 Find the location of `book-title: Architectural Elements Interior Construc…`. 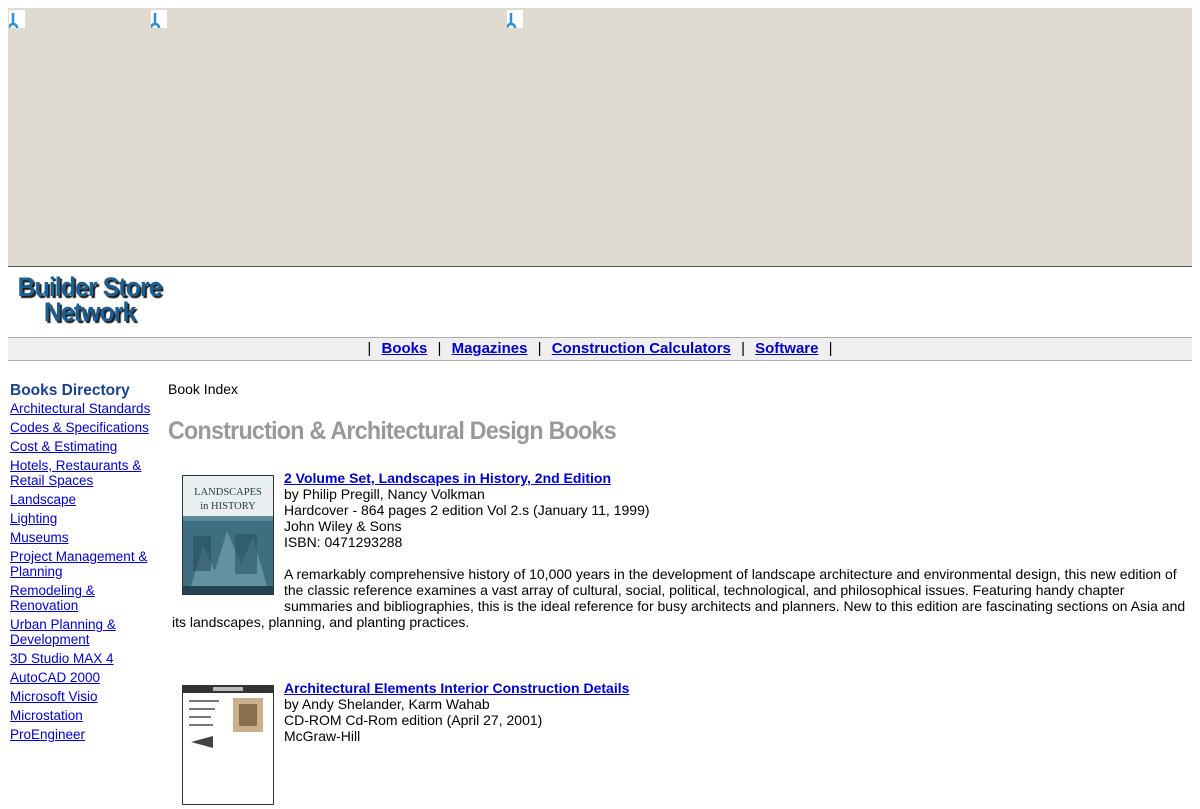

book-title: Architectural Elements Interior Construc… is located at coordinates (680, 688).